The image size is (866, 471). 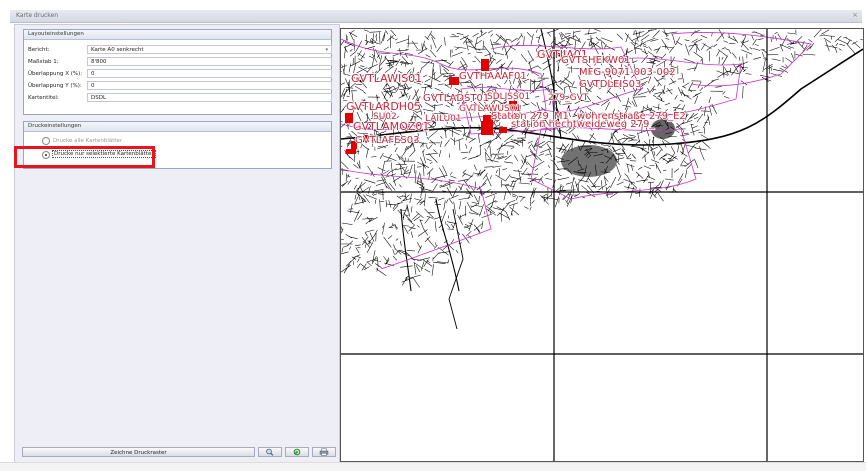 What do you see at coordinates (493, 76) in the screenshot?
I see `map-label: GVTHAAAF01` at bounding box center [493, 76].